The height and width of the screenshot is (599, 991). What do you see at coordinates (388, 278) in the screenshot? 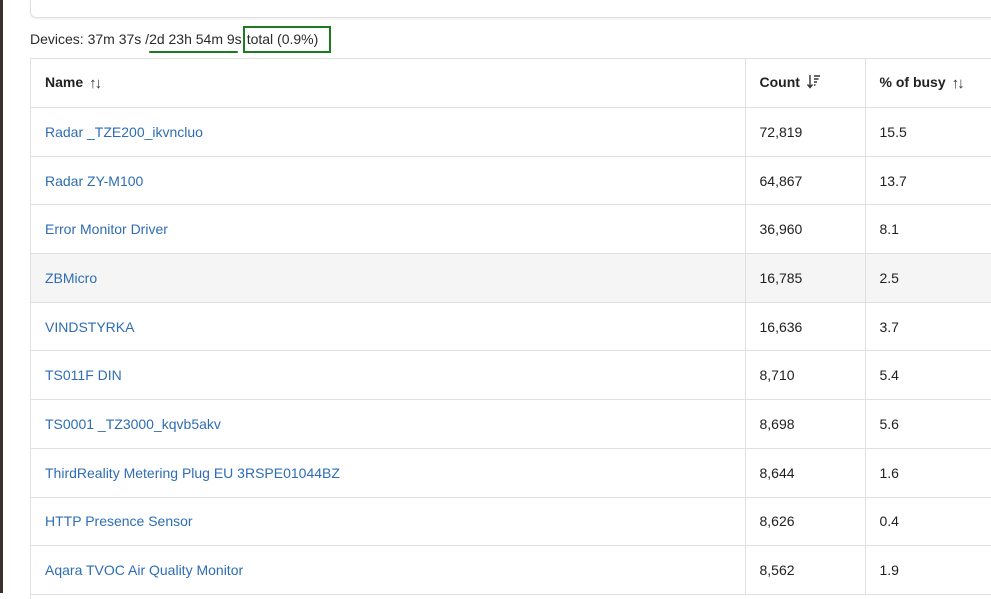
I see `cell-name: ZBMicro` at bounding box center [388, 278].